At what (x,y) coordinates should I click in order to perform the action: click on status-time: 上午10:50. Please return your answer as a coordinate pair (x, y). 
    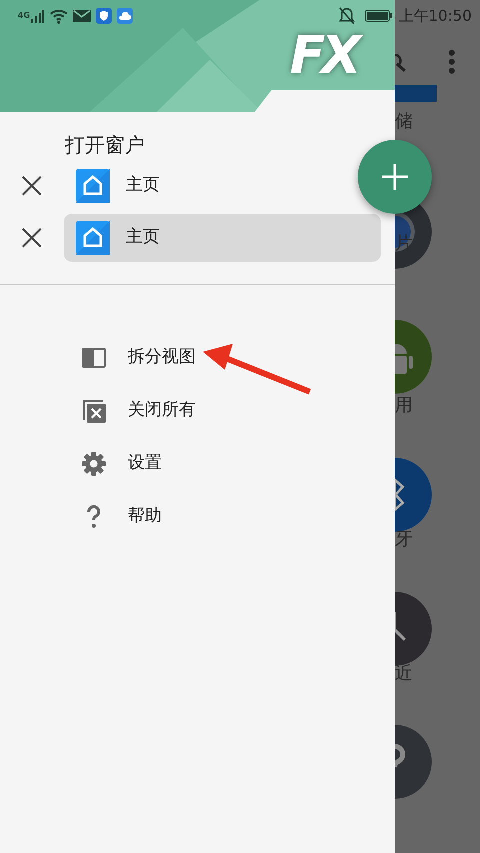
    Looking at the image, I should click on (435, 16).